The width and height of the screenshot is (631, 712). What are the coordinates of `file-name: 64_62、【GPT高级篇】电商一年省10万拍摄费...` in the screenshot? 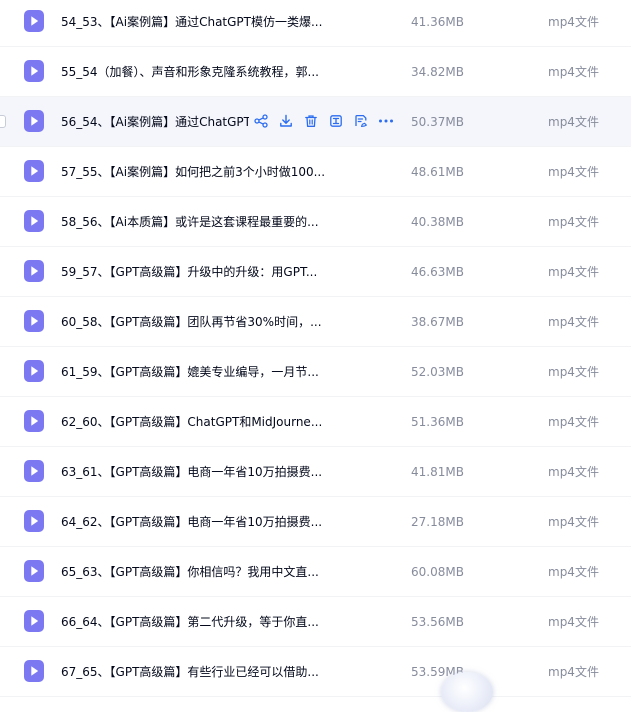 It's located at (196, 522).